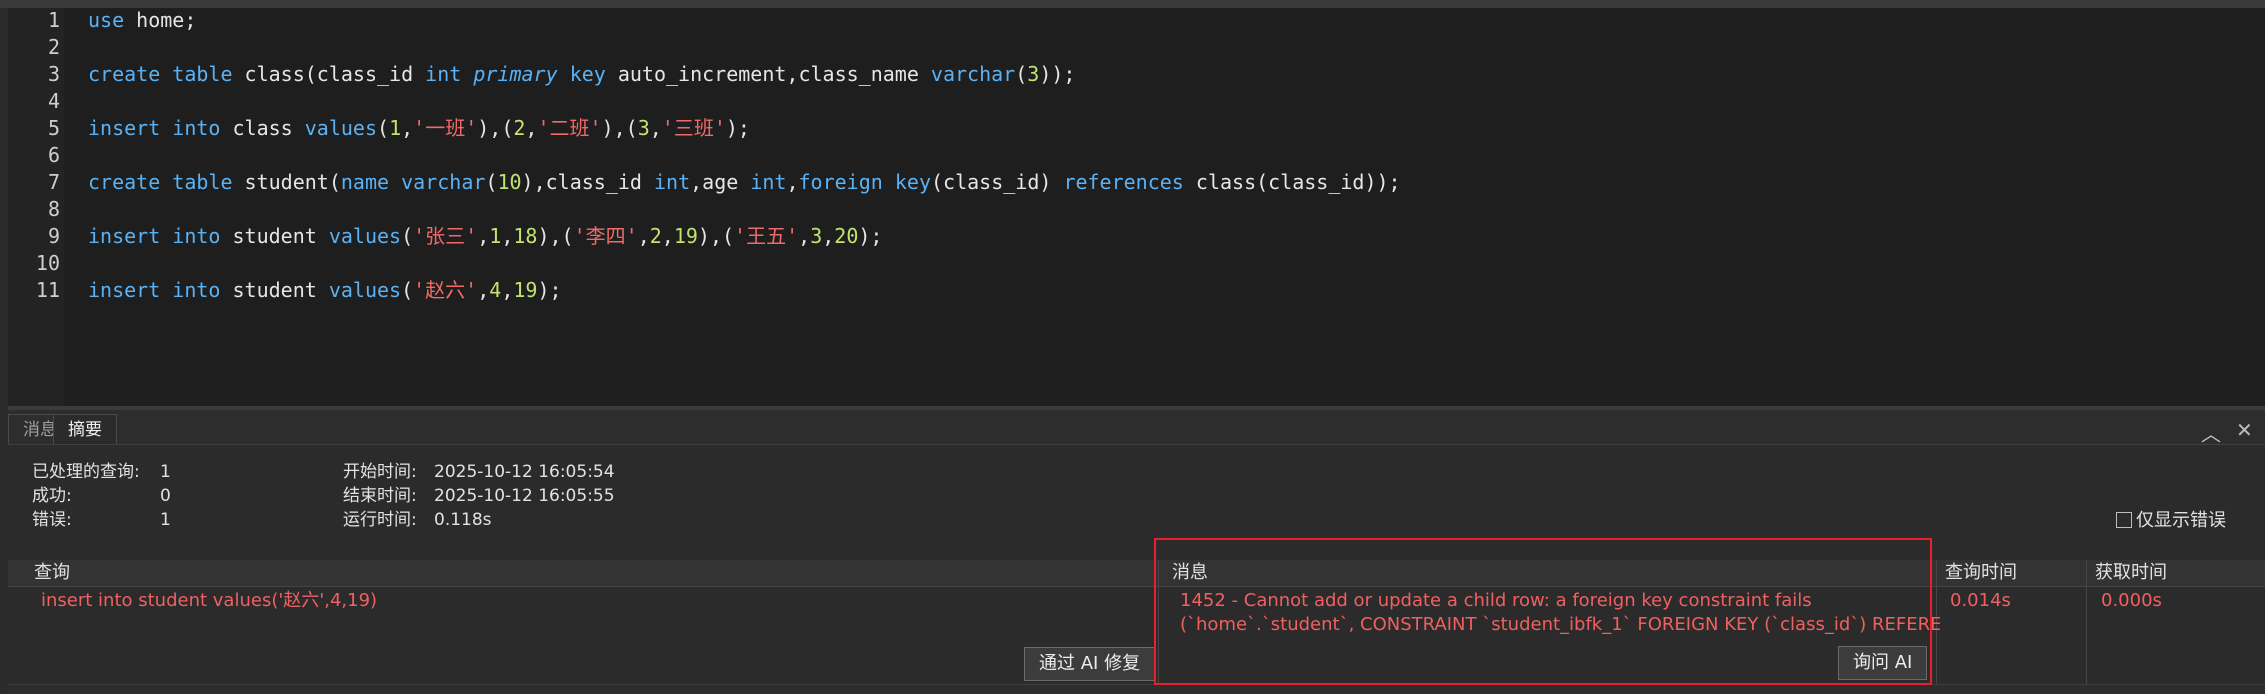 The height and width of the screenshot is (694, 2265). What do you see at coordinates (524, 472) in the screenshot?
I see `start-time-value: 2025-10-12 16:05:54` at bounding box center [524, 472].